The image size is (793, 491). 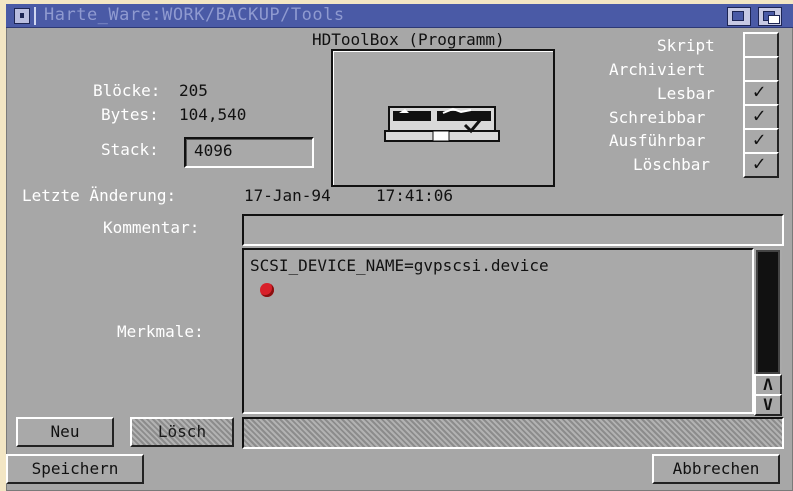 What do you see at coordinates (127, 90) in the screenshot?
I see `blocks-label: Blöcke:` at bounding box center [127, 90].